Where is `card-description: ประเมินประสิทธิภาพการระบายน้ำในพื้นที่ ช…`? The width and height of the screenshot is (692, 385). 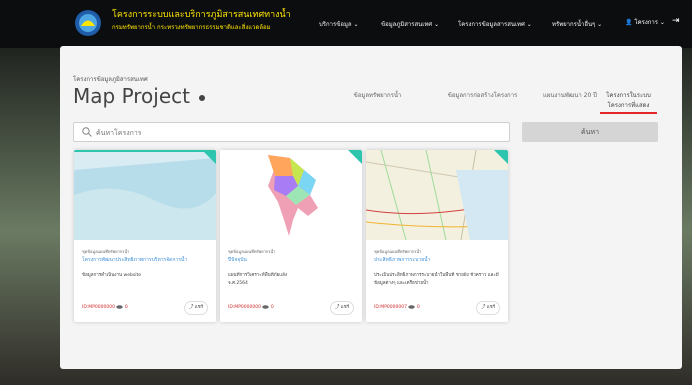
card-description: ประเมินประสิทธิภาพการระบายน้ำในพื้นที่ ช… is located at coordinates (436, 279).